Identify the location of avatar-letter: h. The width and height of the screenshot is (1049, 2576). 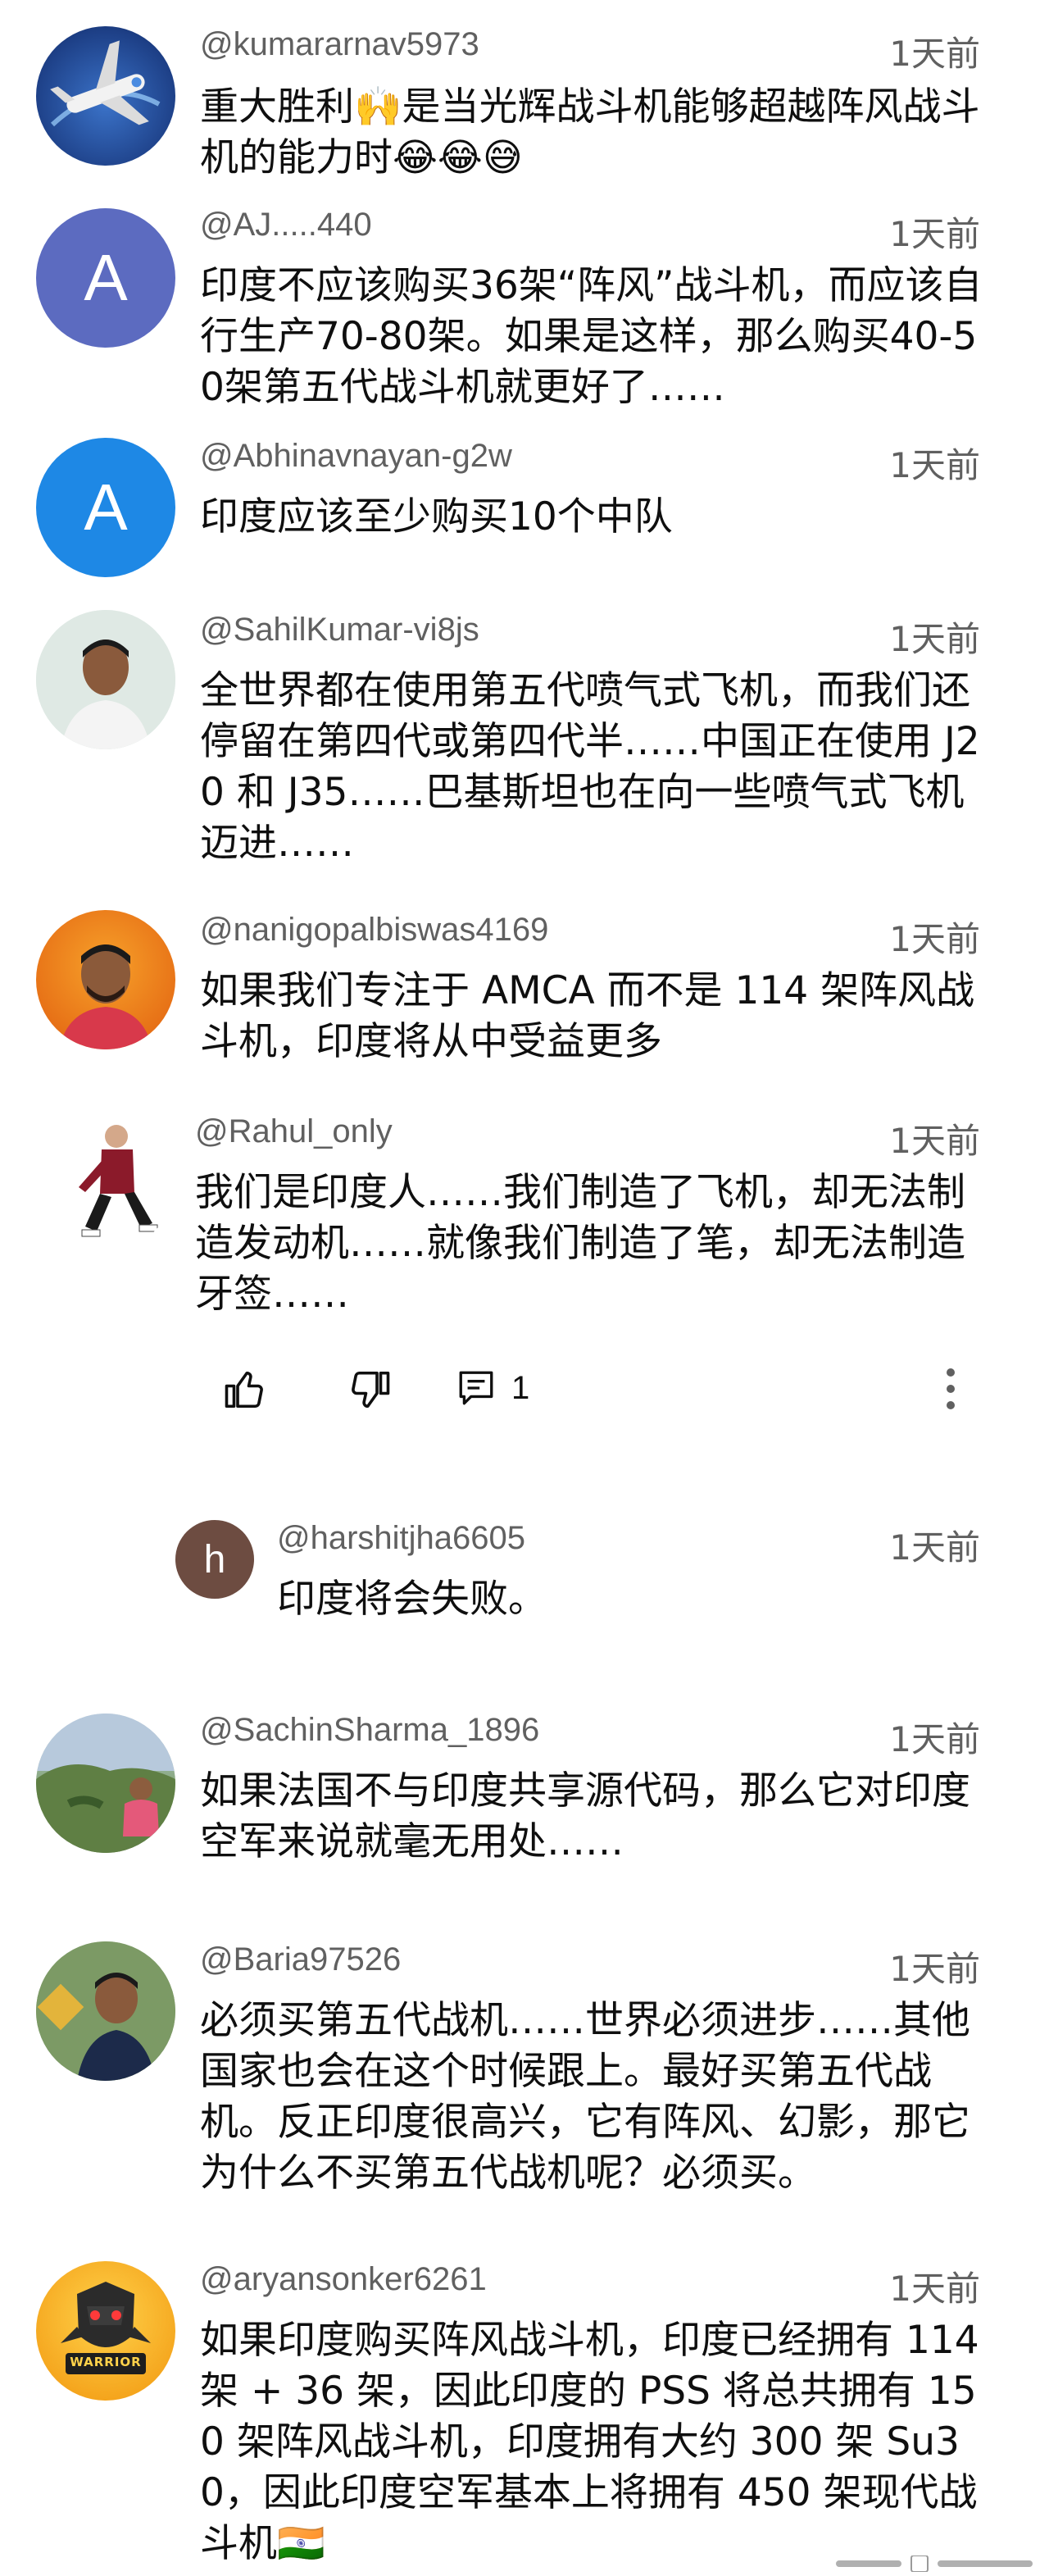
(215, 1559).